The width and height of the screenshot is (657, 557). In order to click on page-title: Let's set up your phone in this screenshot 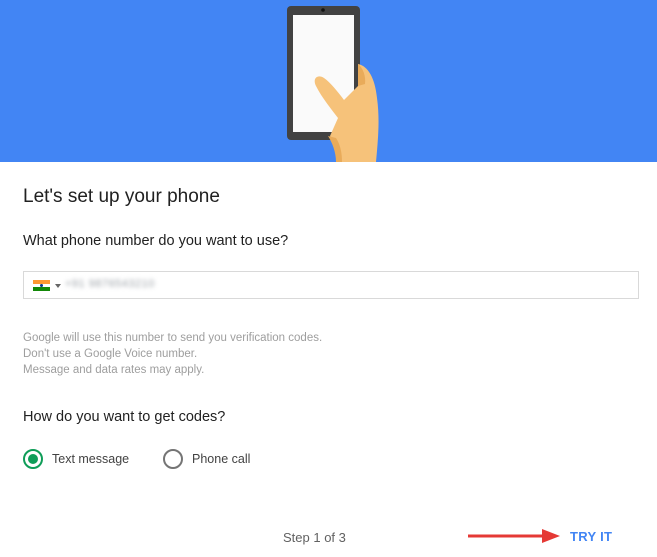, I will do `click(121, 196)`.